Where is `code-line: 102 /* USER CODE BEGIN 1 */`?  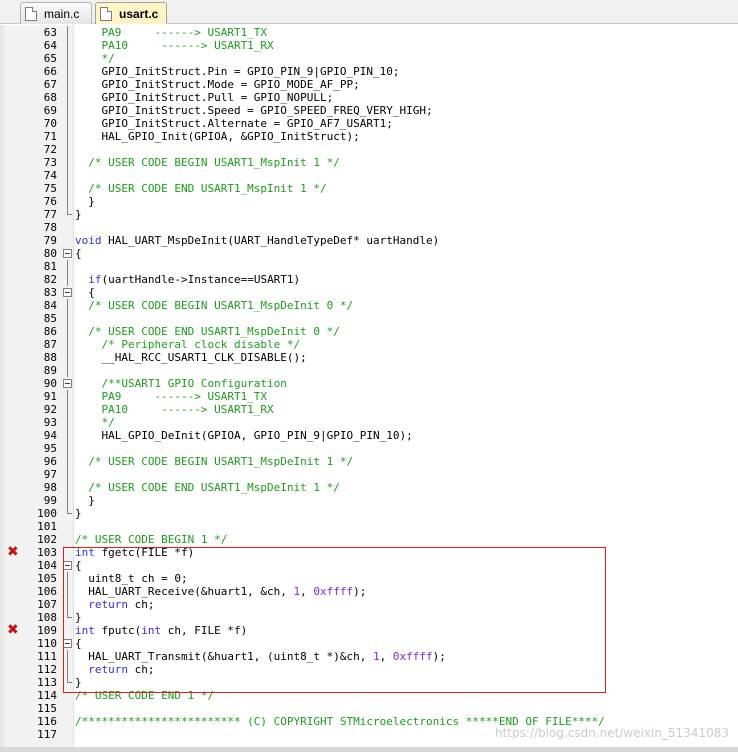
code-line: 102 /* USER CODE BEGIN 1 */ is located at coordinates (369, 539).